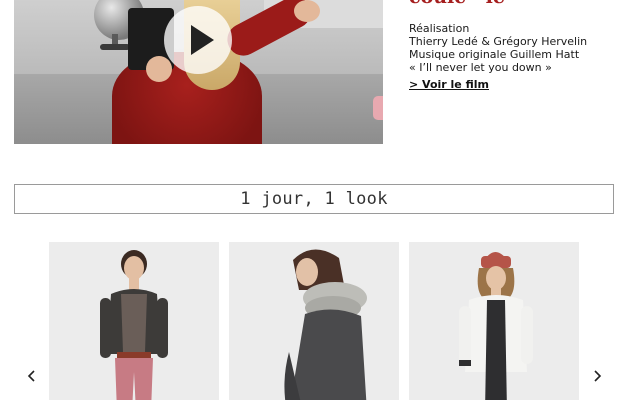 The image size is (628, 400). Describe the element at coordinates (307, 11) in the screenshot. I see `video-person-hand` at that location.